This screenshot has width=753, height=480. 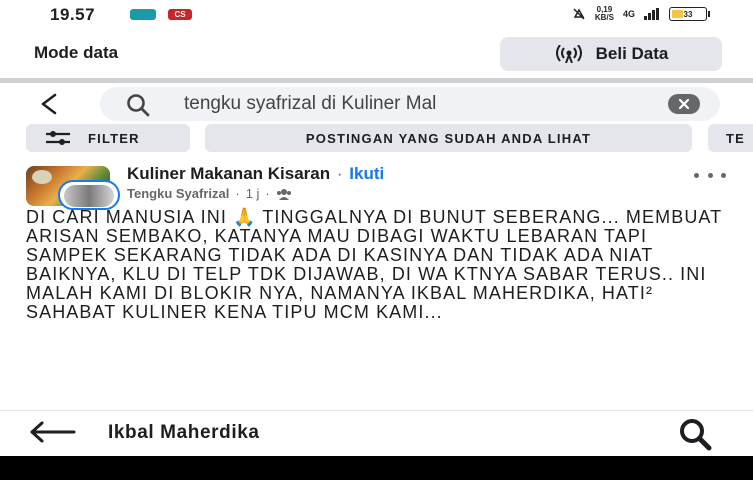 I want to click on back-button, so click(x=49, y=104).